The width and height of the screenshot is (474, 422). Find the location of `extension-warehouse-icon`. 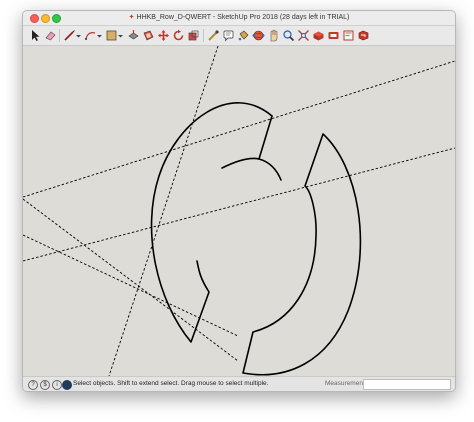

extension-warehouse-icon is located at coordinates (333, 35).